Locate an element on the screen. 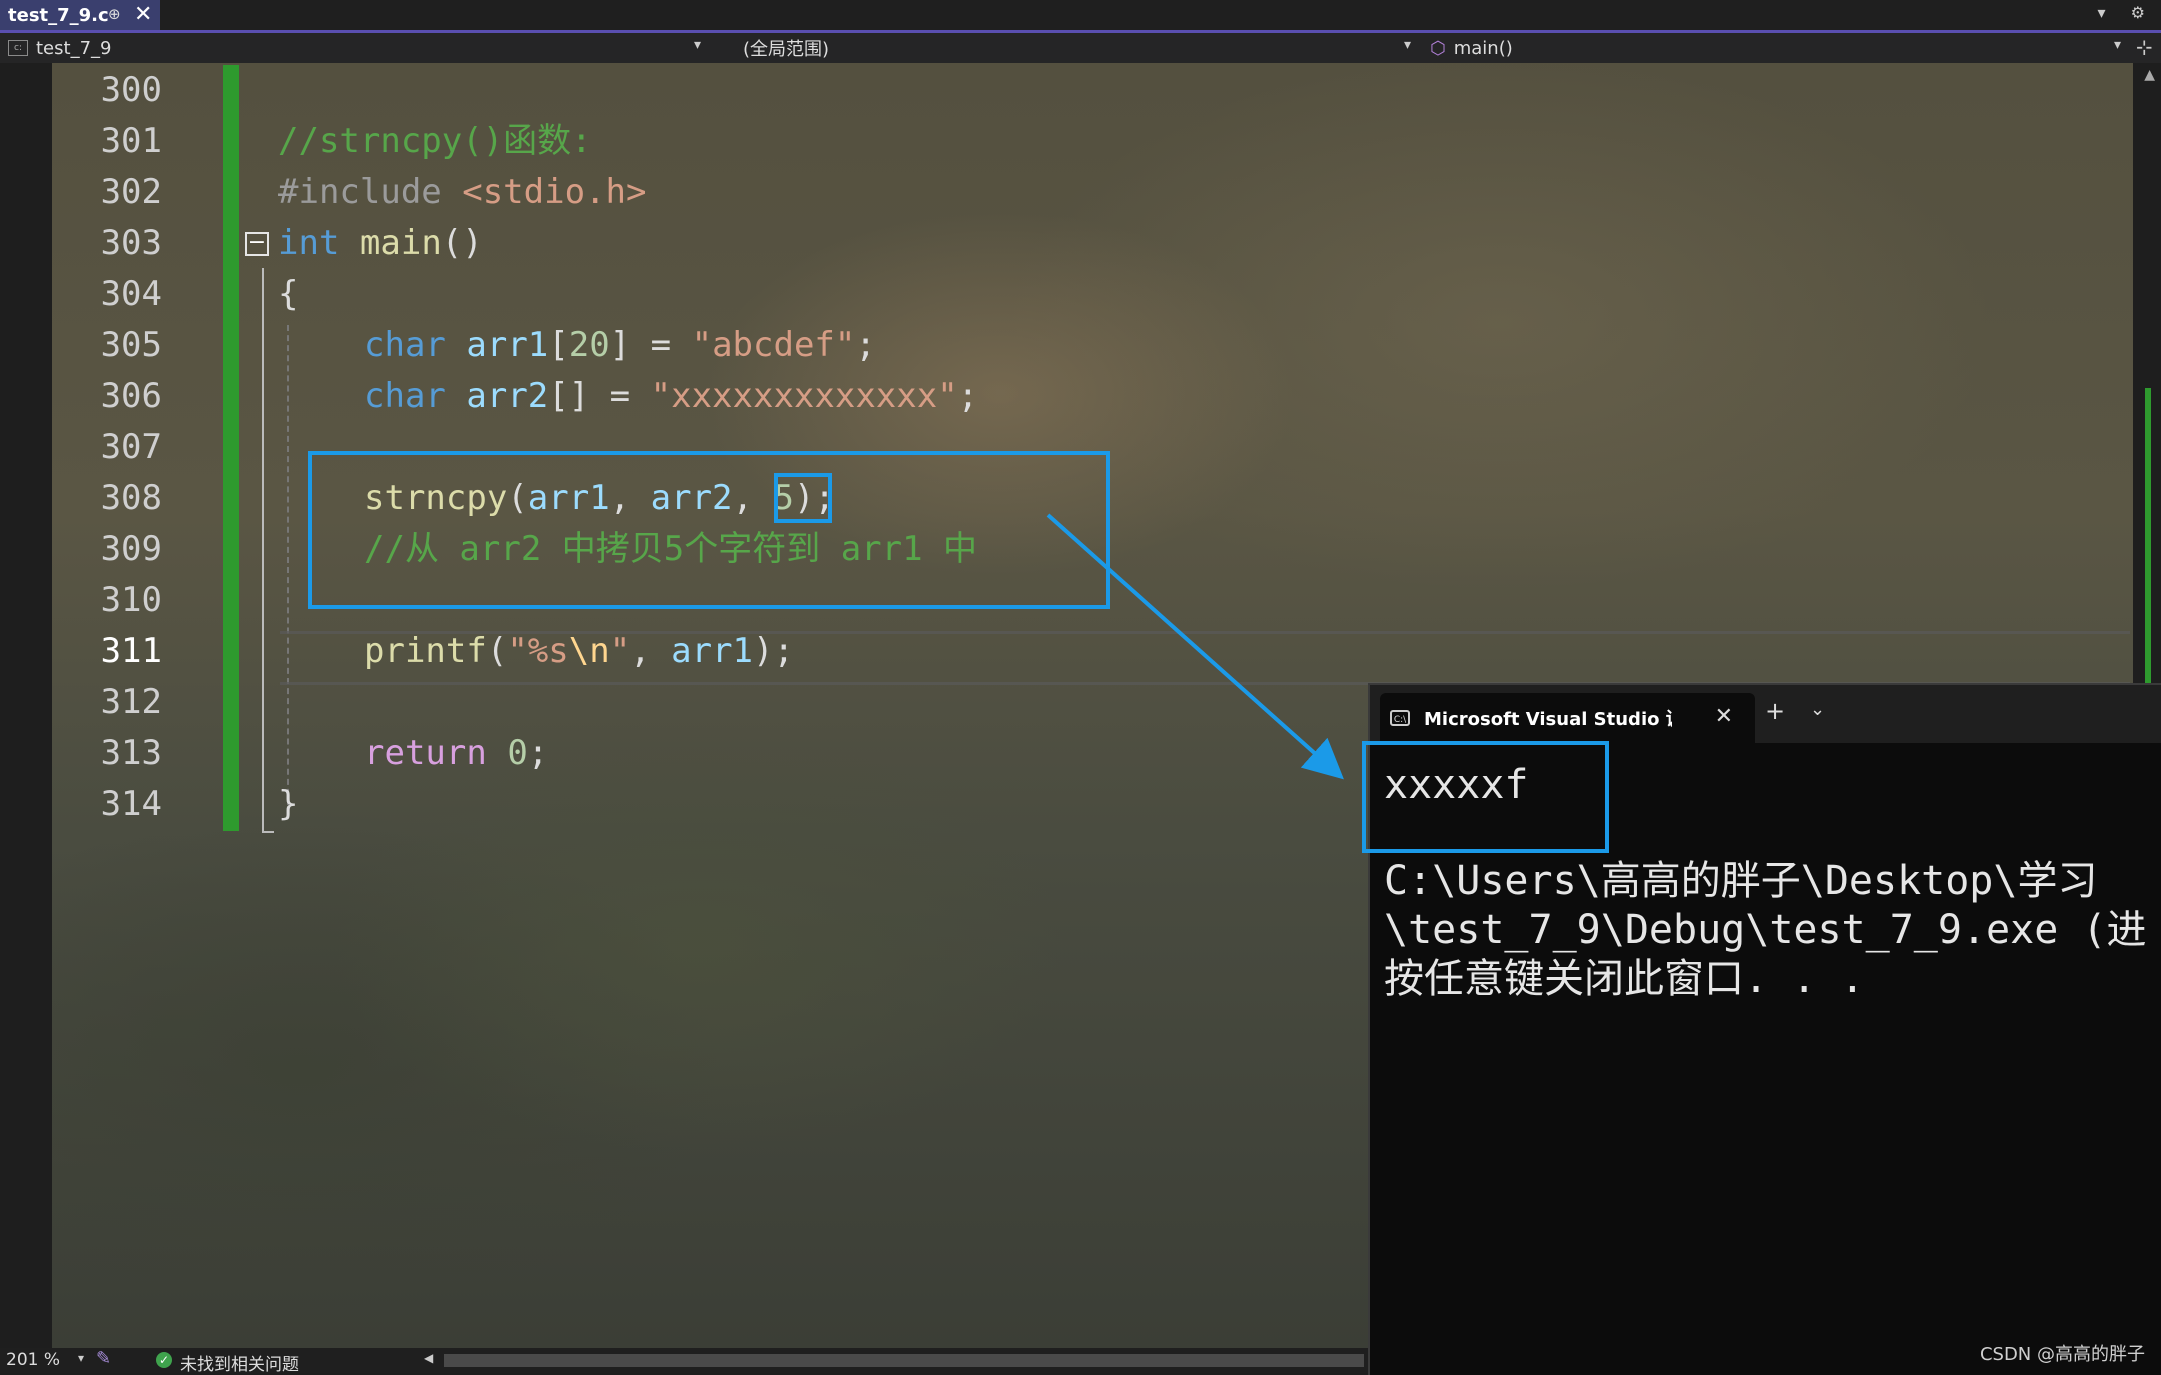 This screenshot has width=2161, height=1375. brace: { is located at coordinates (288, 294).